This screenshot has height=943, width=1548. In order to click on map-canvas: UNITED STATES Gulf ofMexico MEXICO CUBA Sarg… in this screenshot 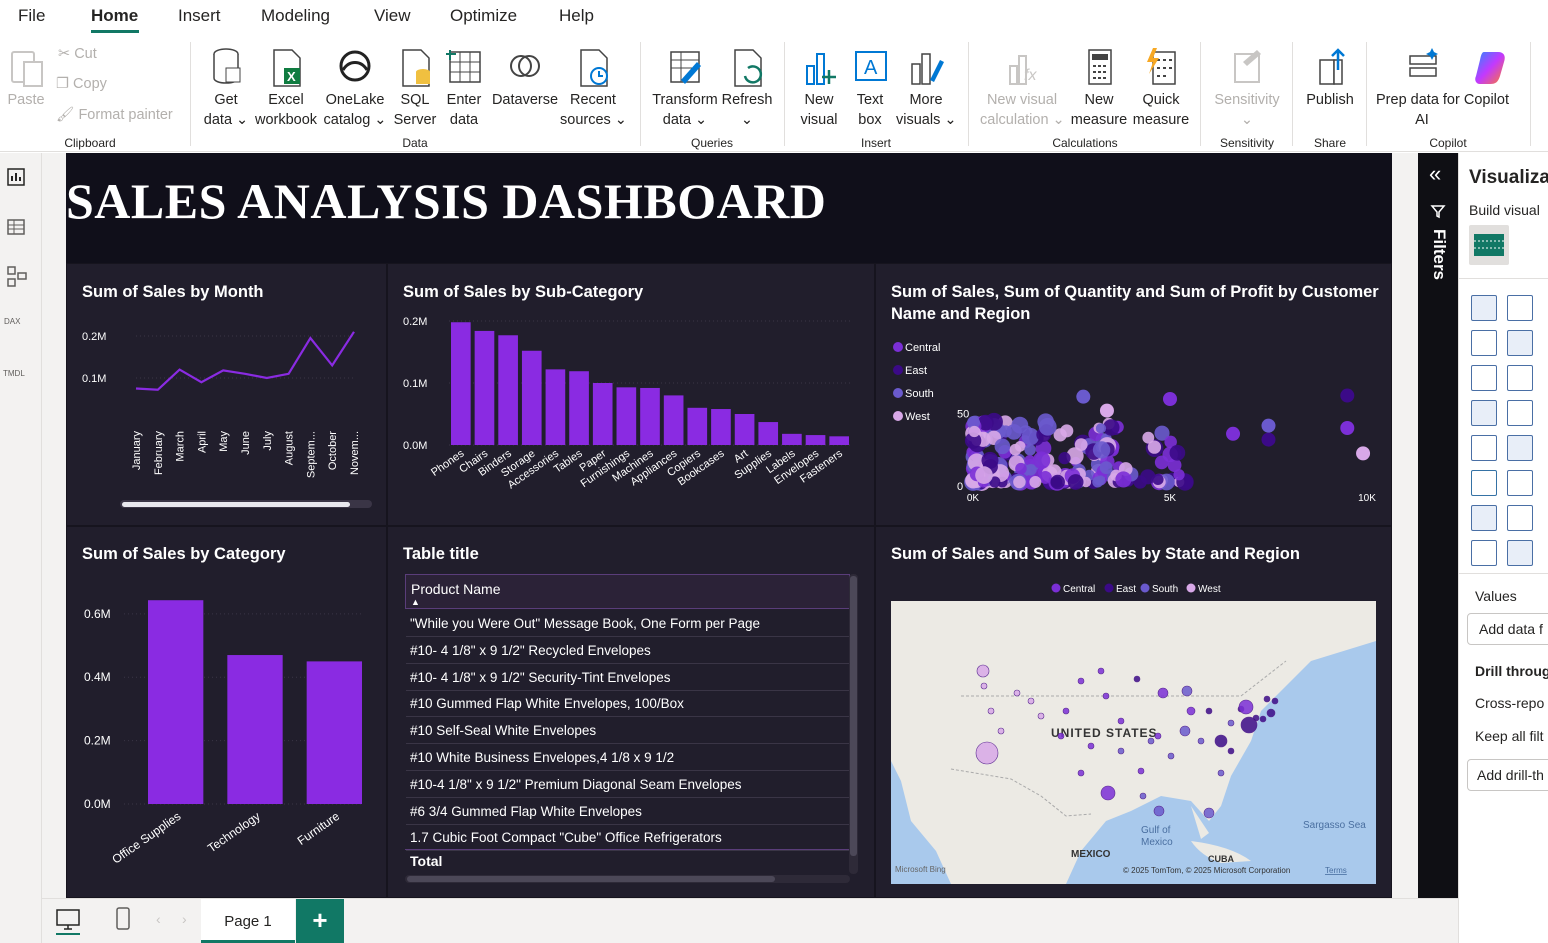, I will do `click(1133, 742)`.